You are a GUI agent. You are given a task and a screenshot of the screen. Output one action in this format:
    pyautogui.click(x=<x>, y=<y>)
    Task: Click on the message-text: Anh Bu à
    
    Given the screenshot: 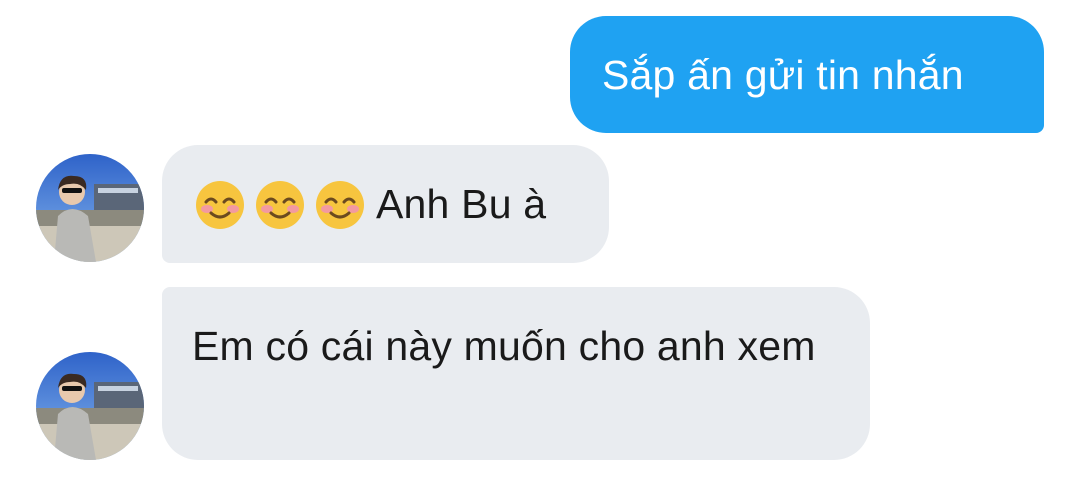 What is the action you would take?
    pyautogui.click(x=461, y=204)
    